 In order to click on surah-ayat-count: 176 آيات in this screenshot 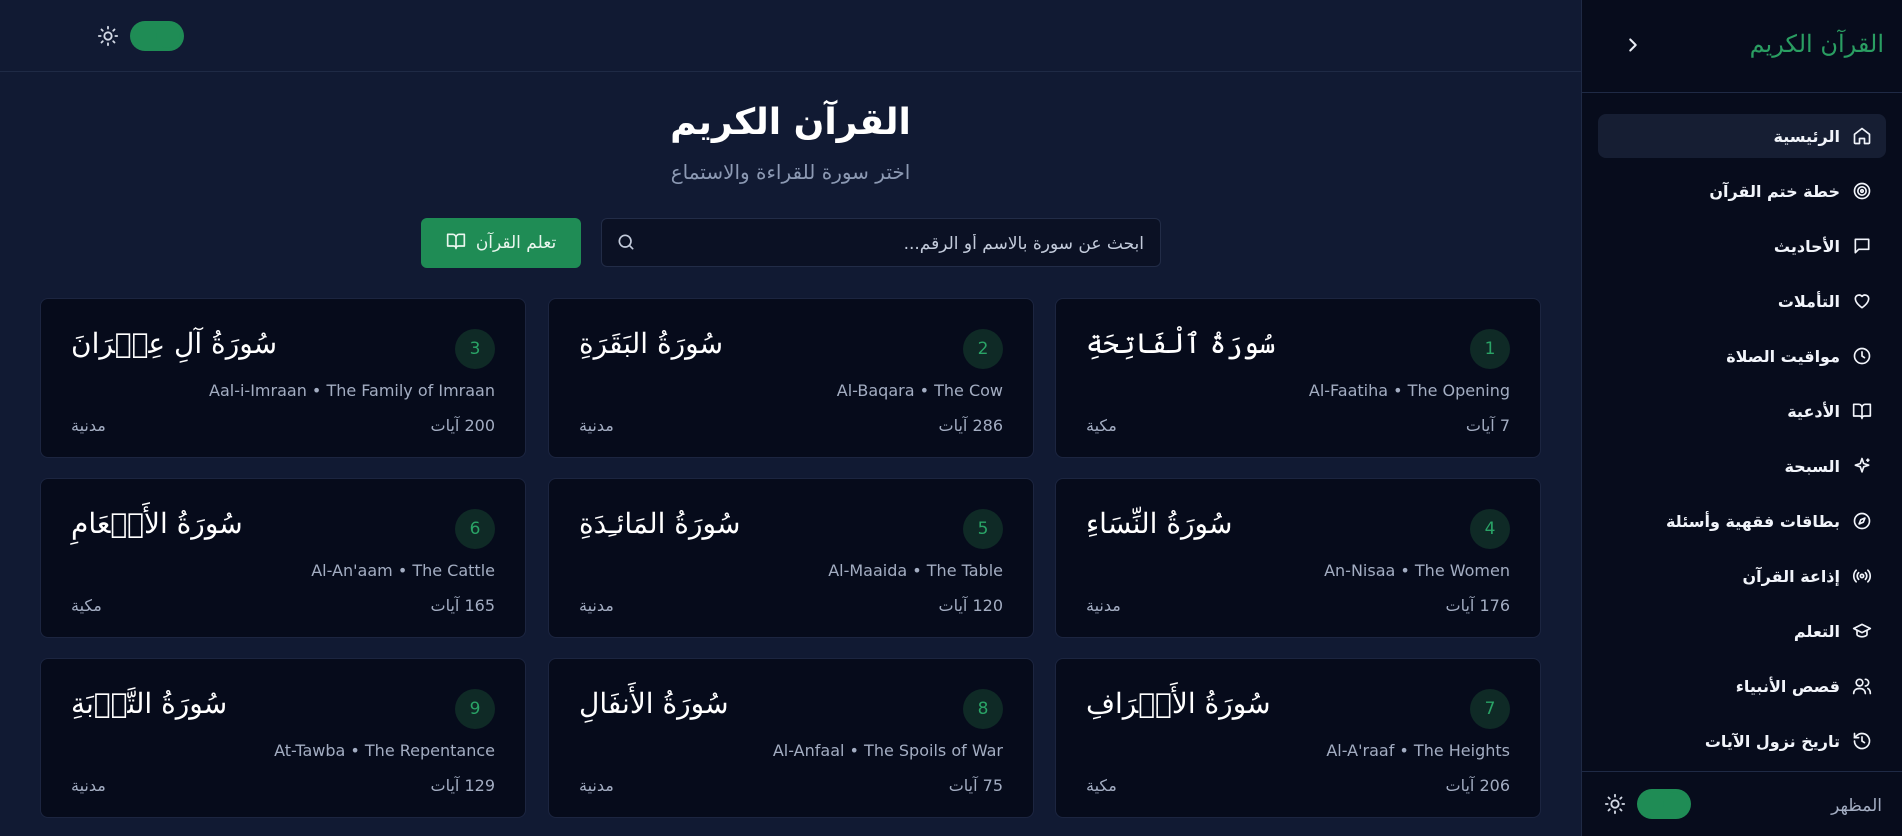, I will do `click(1477, 605)`.